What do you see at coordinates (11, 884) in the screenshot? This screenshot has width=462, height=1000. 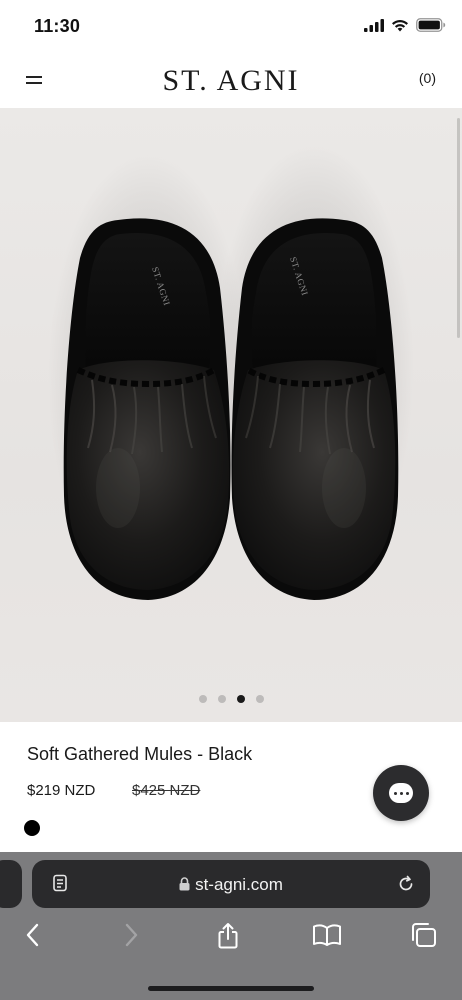 I see `previous-tab-preview` at bounding box center [11, 884].